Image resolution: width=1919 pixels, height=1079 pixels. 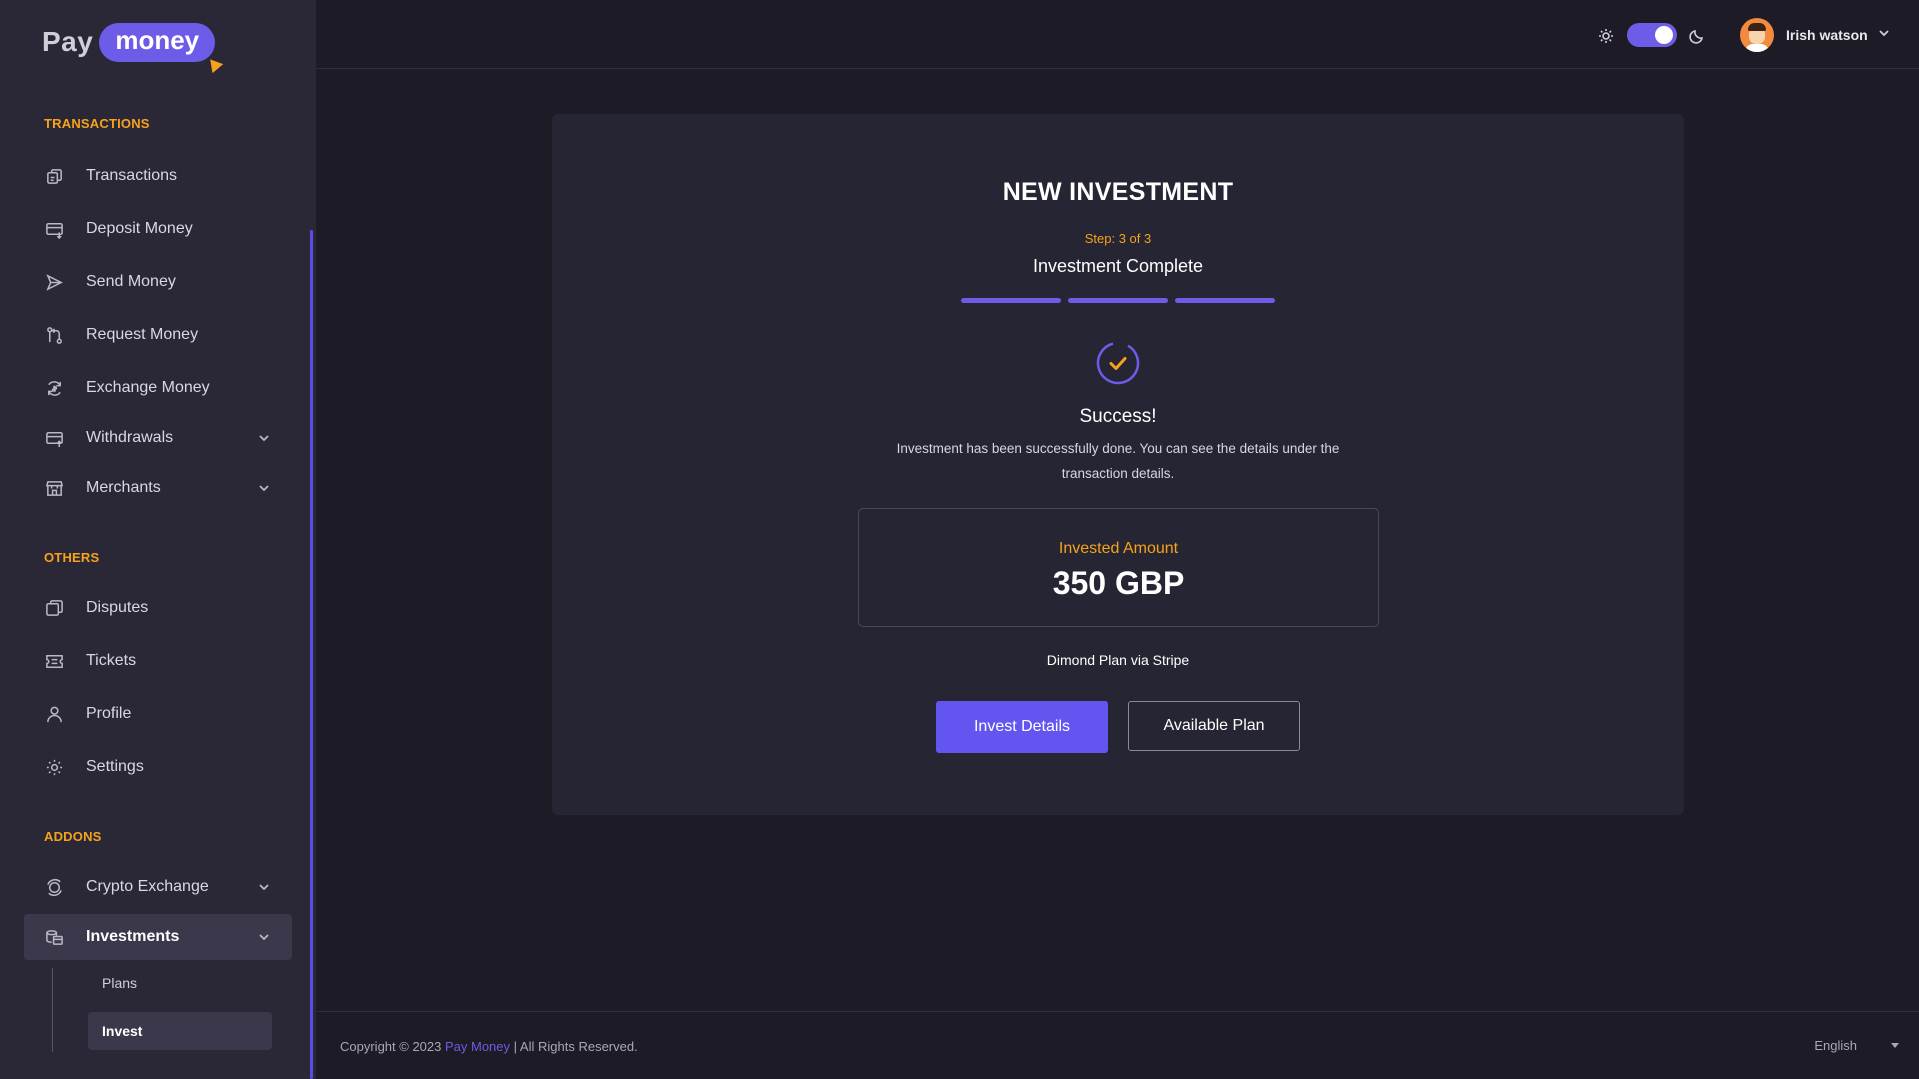 What do you see at coordinates (142, 334) in the screenshot?
I see `sidebar-item-label: Request Money` at bounding box center [142, 334].